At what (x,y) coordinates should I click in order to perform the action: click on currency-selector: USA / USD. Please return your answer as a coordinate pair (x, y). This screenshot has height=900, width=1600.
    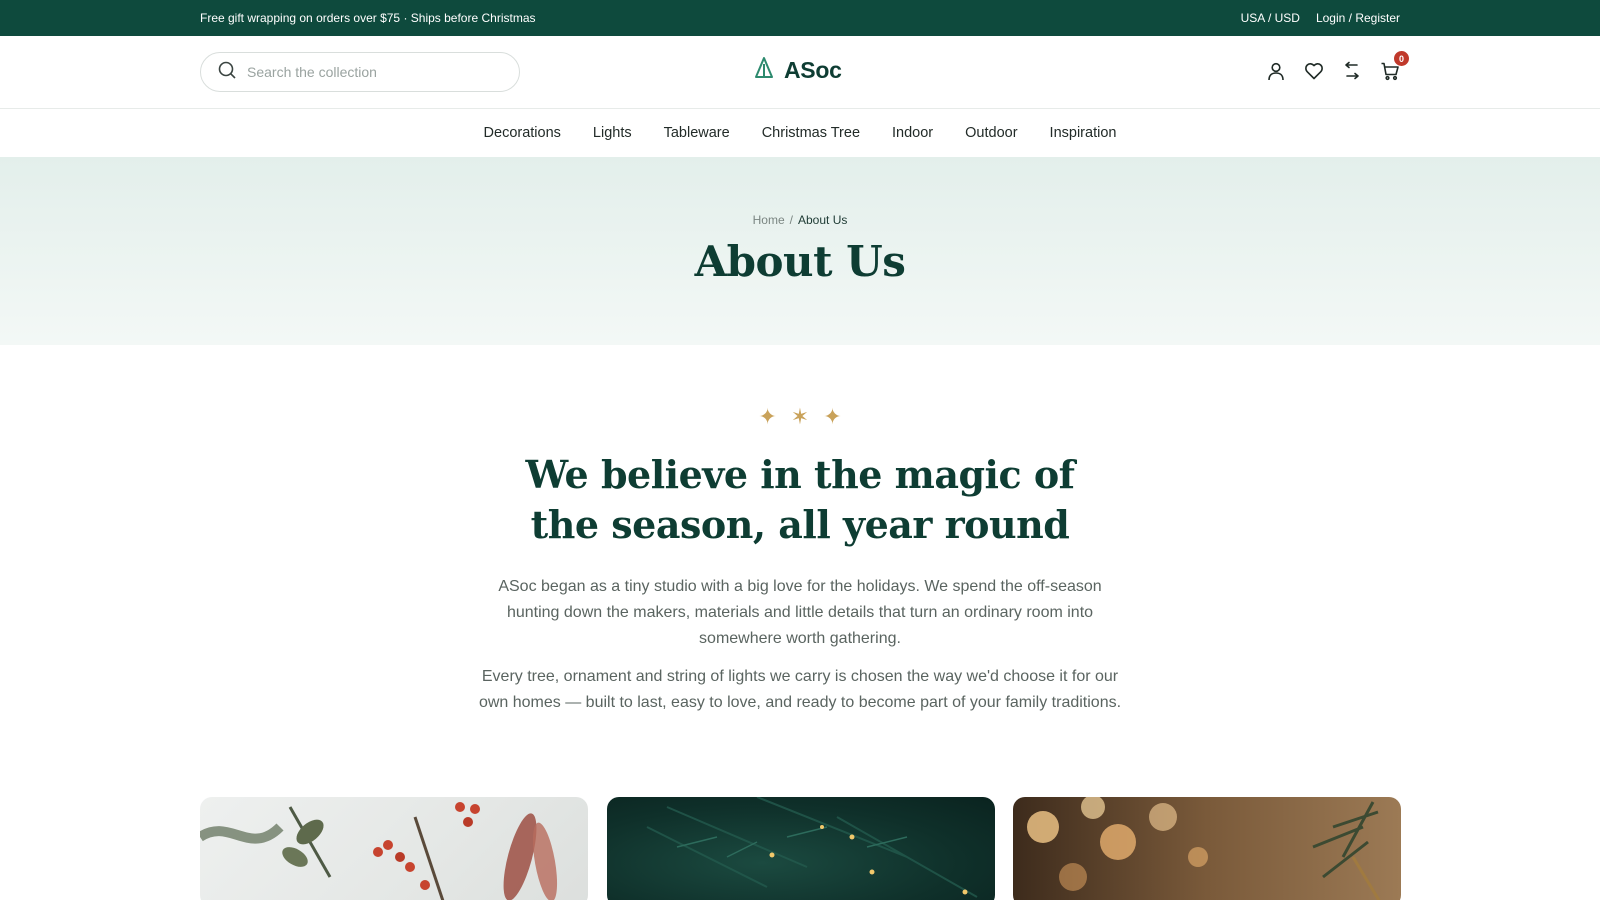
    Looking at the image, I should click on (1270, 18).